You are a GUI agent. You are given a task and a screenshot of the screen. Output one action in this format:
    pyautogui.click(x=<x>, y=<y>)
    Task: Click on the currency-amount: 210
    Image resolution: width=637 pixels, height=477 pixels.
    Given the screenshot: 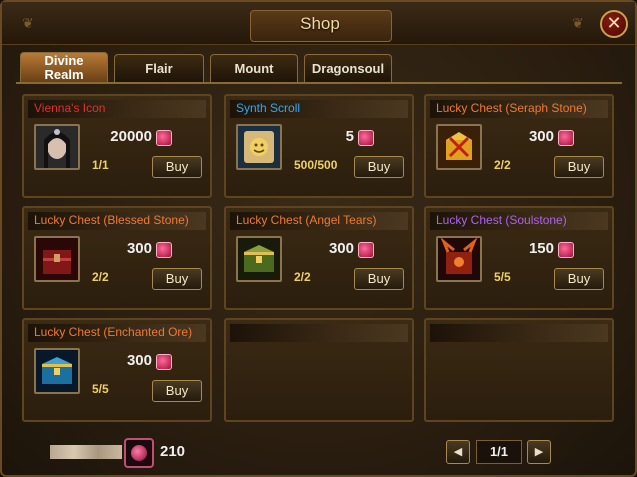 What is the action you would take?
    pyautogui.click(x=173, y=451)
    